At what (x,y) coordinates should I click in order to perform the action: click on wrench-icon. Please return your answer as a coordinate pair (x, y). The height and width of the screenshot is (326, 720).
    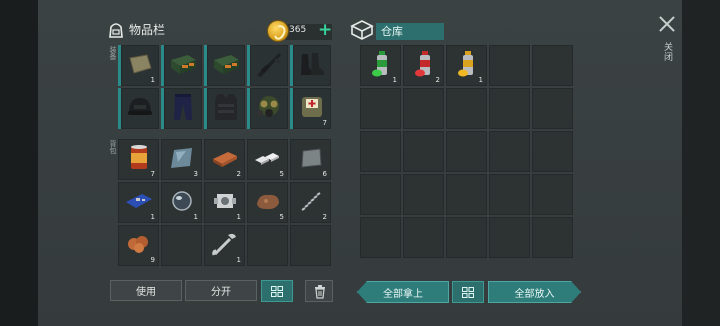
    Looking at the image, I should click on (225, 246).